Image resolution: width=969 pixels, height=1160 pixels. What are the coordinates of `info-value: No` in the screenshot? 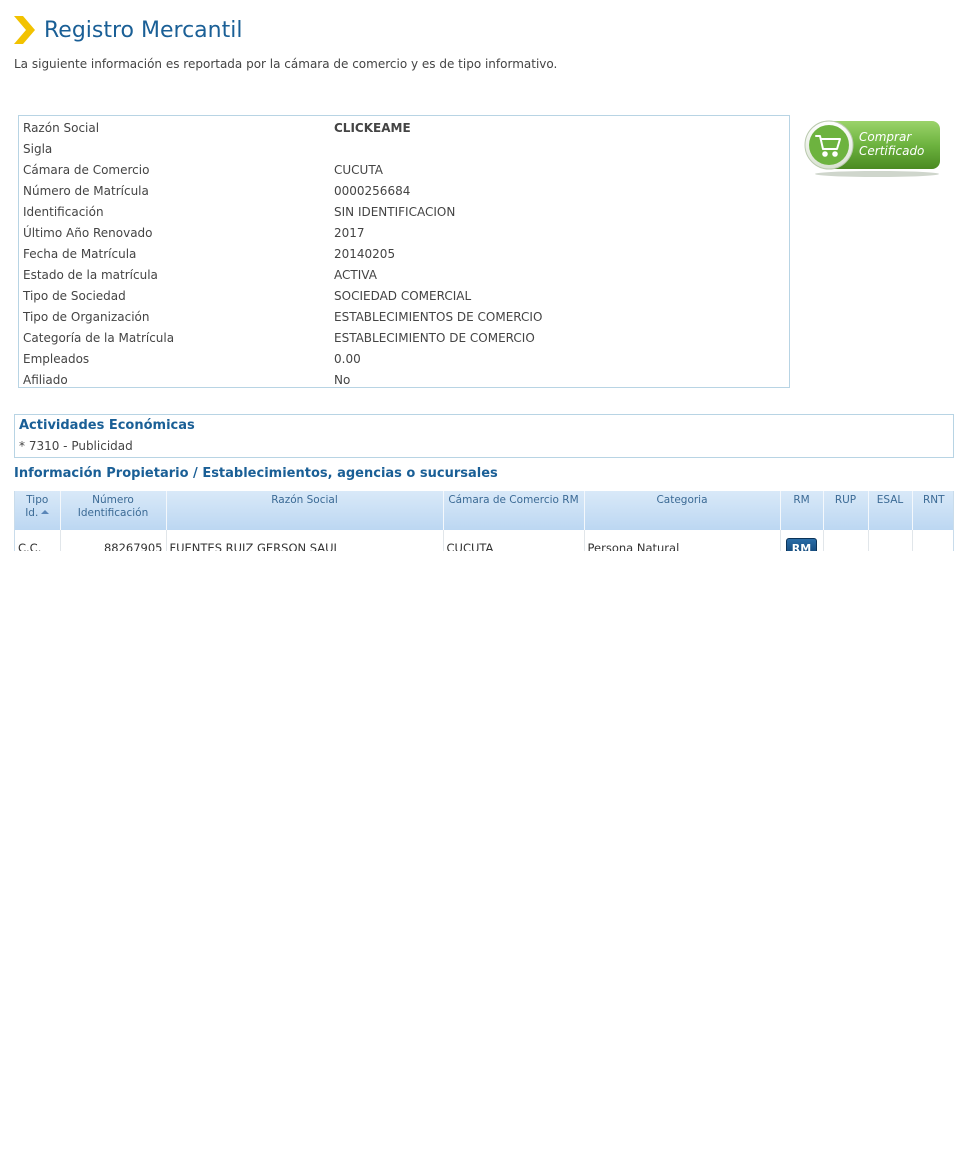 It's located at (342, 379).